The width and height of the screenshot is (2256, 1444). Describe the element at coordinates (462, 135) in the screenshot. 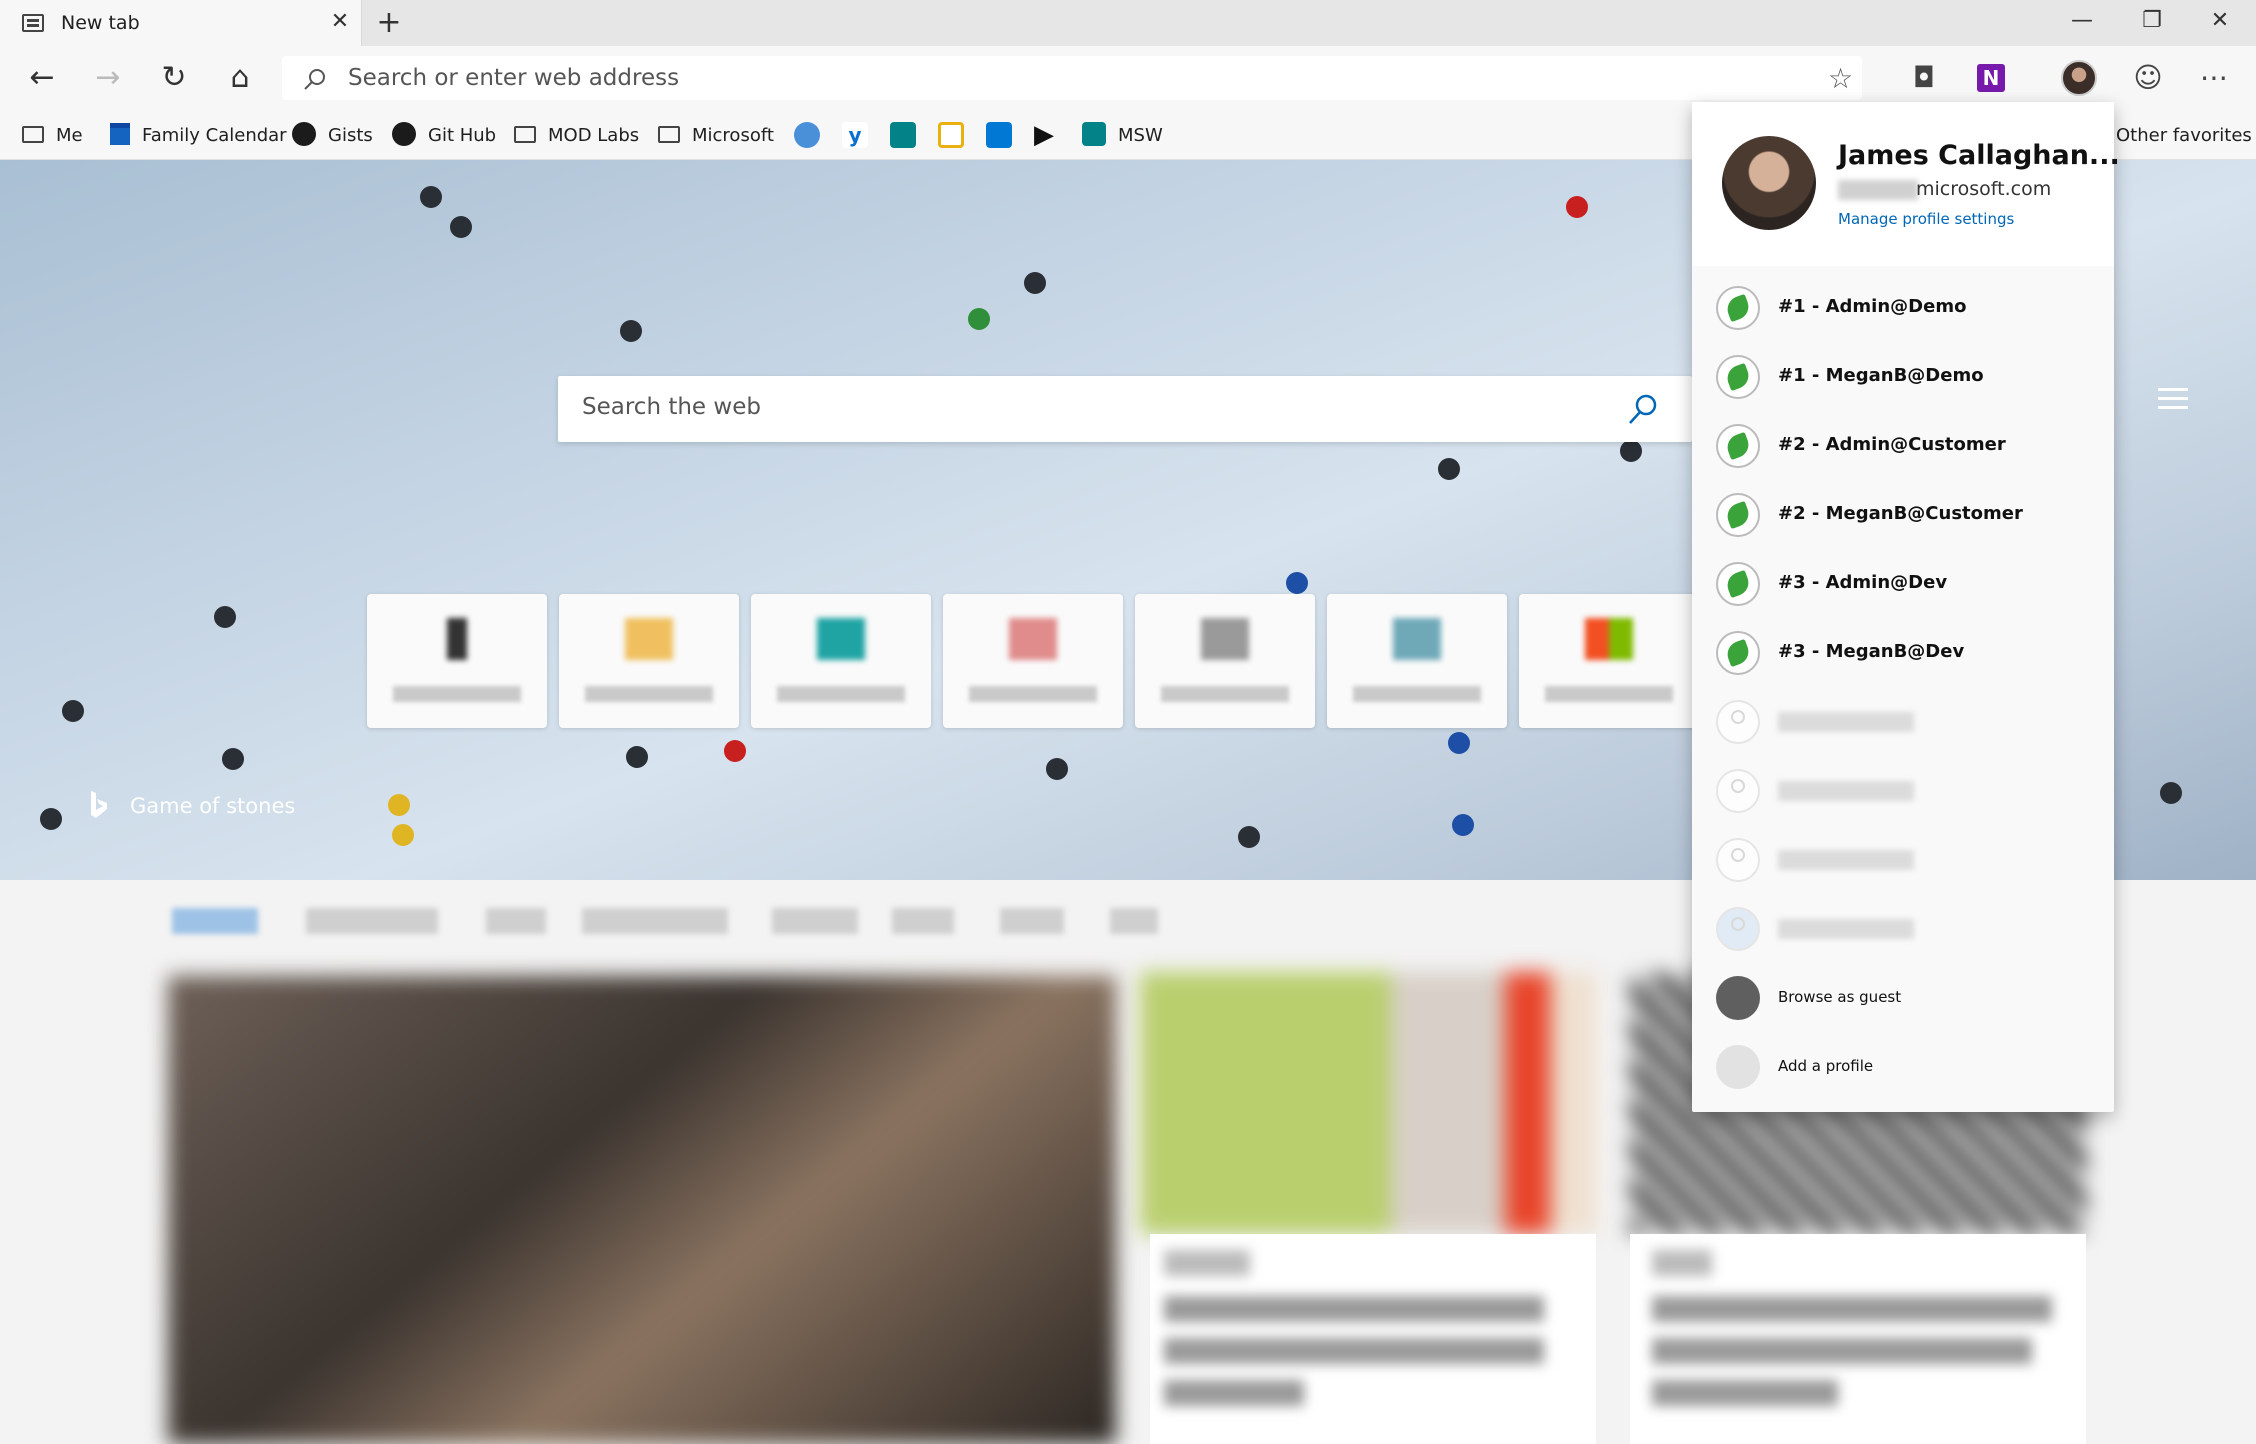

I see `favorite-label: Git Hub` at that location.